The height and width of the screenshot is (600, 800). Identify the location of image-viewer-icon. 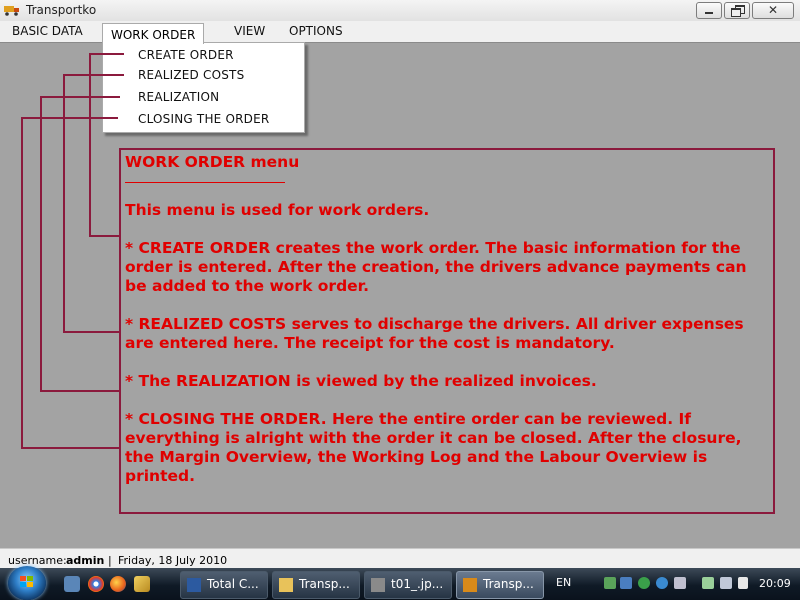
(378, 585).